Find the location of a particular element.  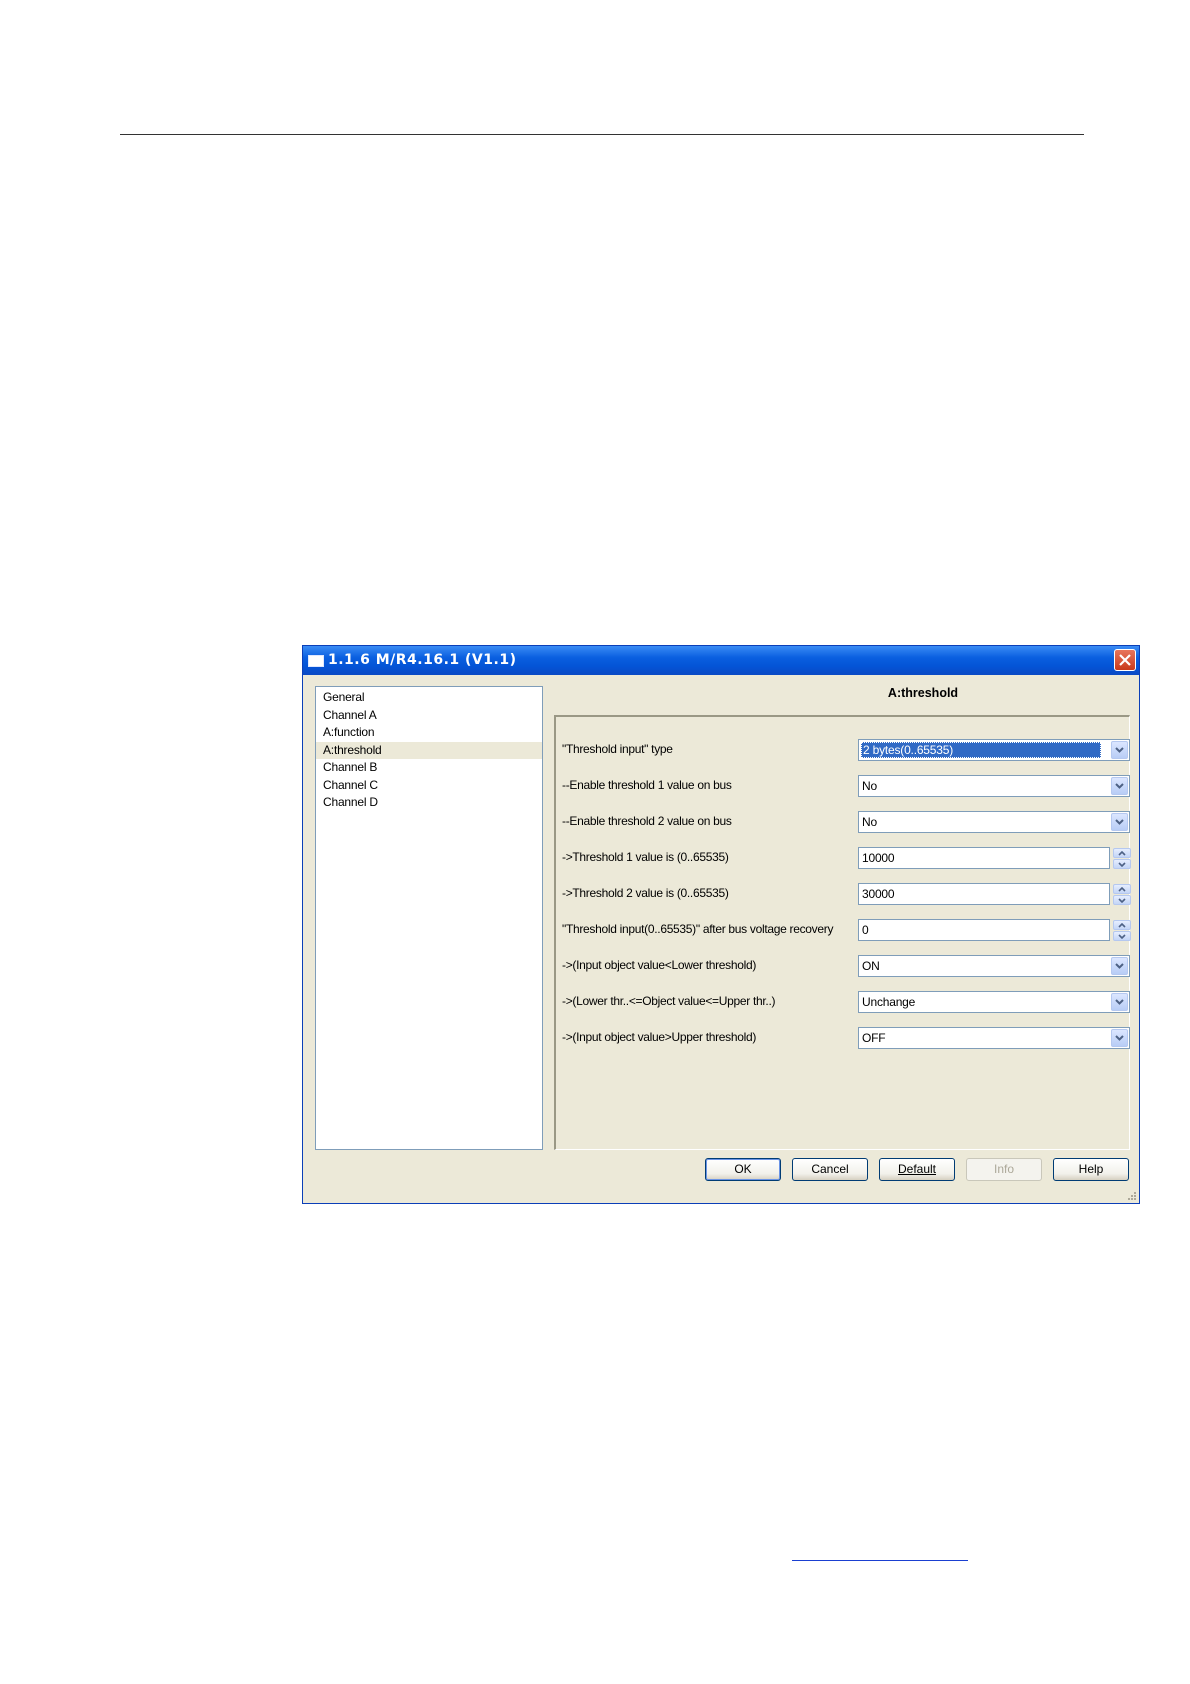

parameter-row: "Threshold input" type 2 bytes(0..65535) is located at coordinates (846, 749).